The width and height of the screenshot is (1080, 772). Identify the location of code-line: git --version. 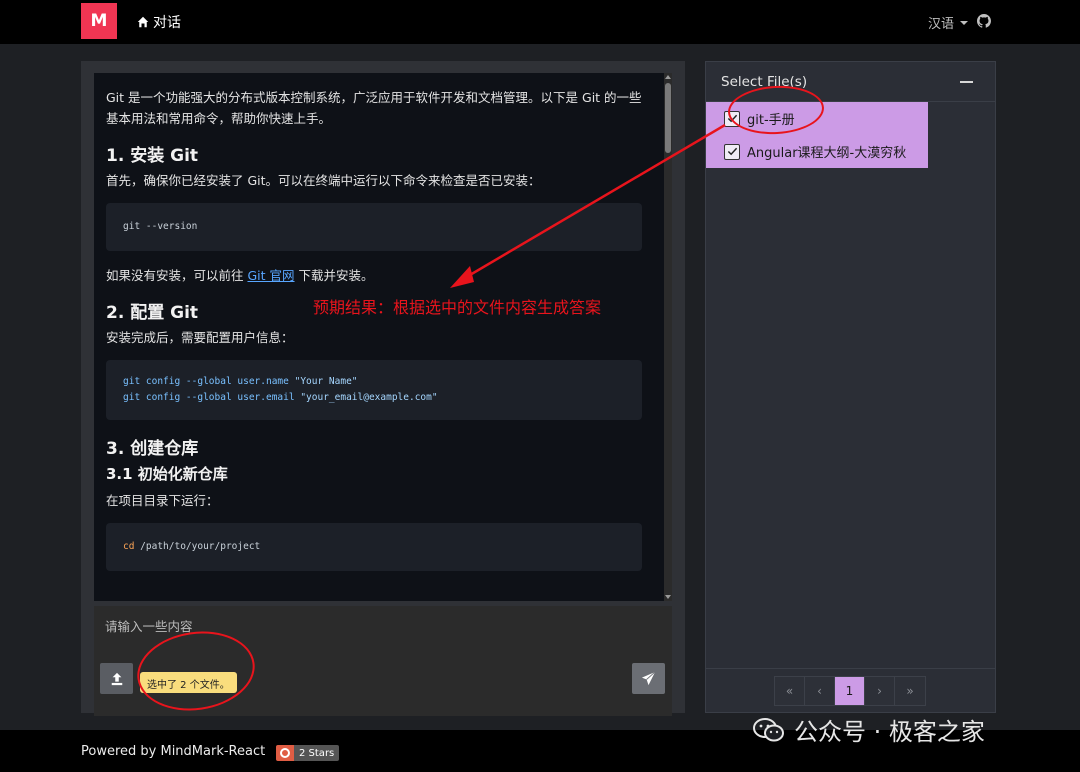
(160, 226).